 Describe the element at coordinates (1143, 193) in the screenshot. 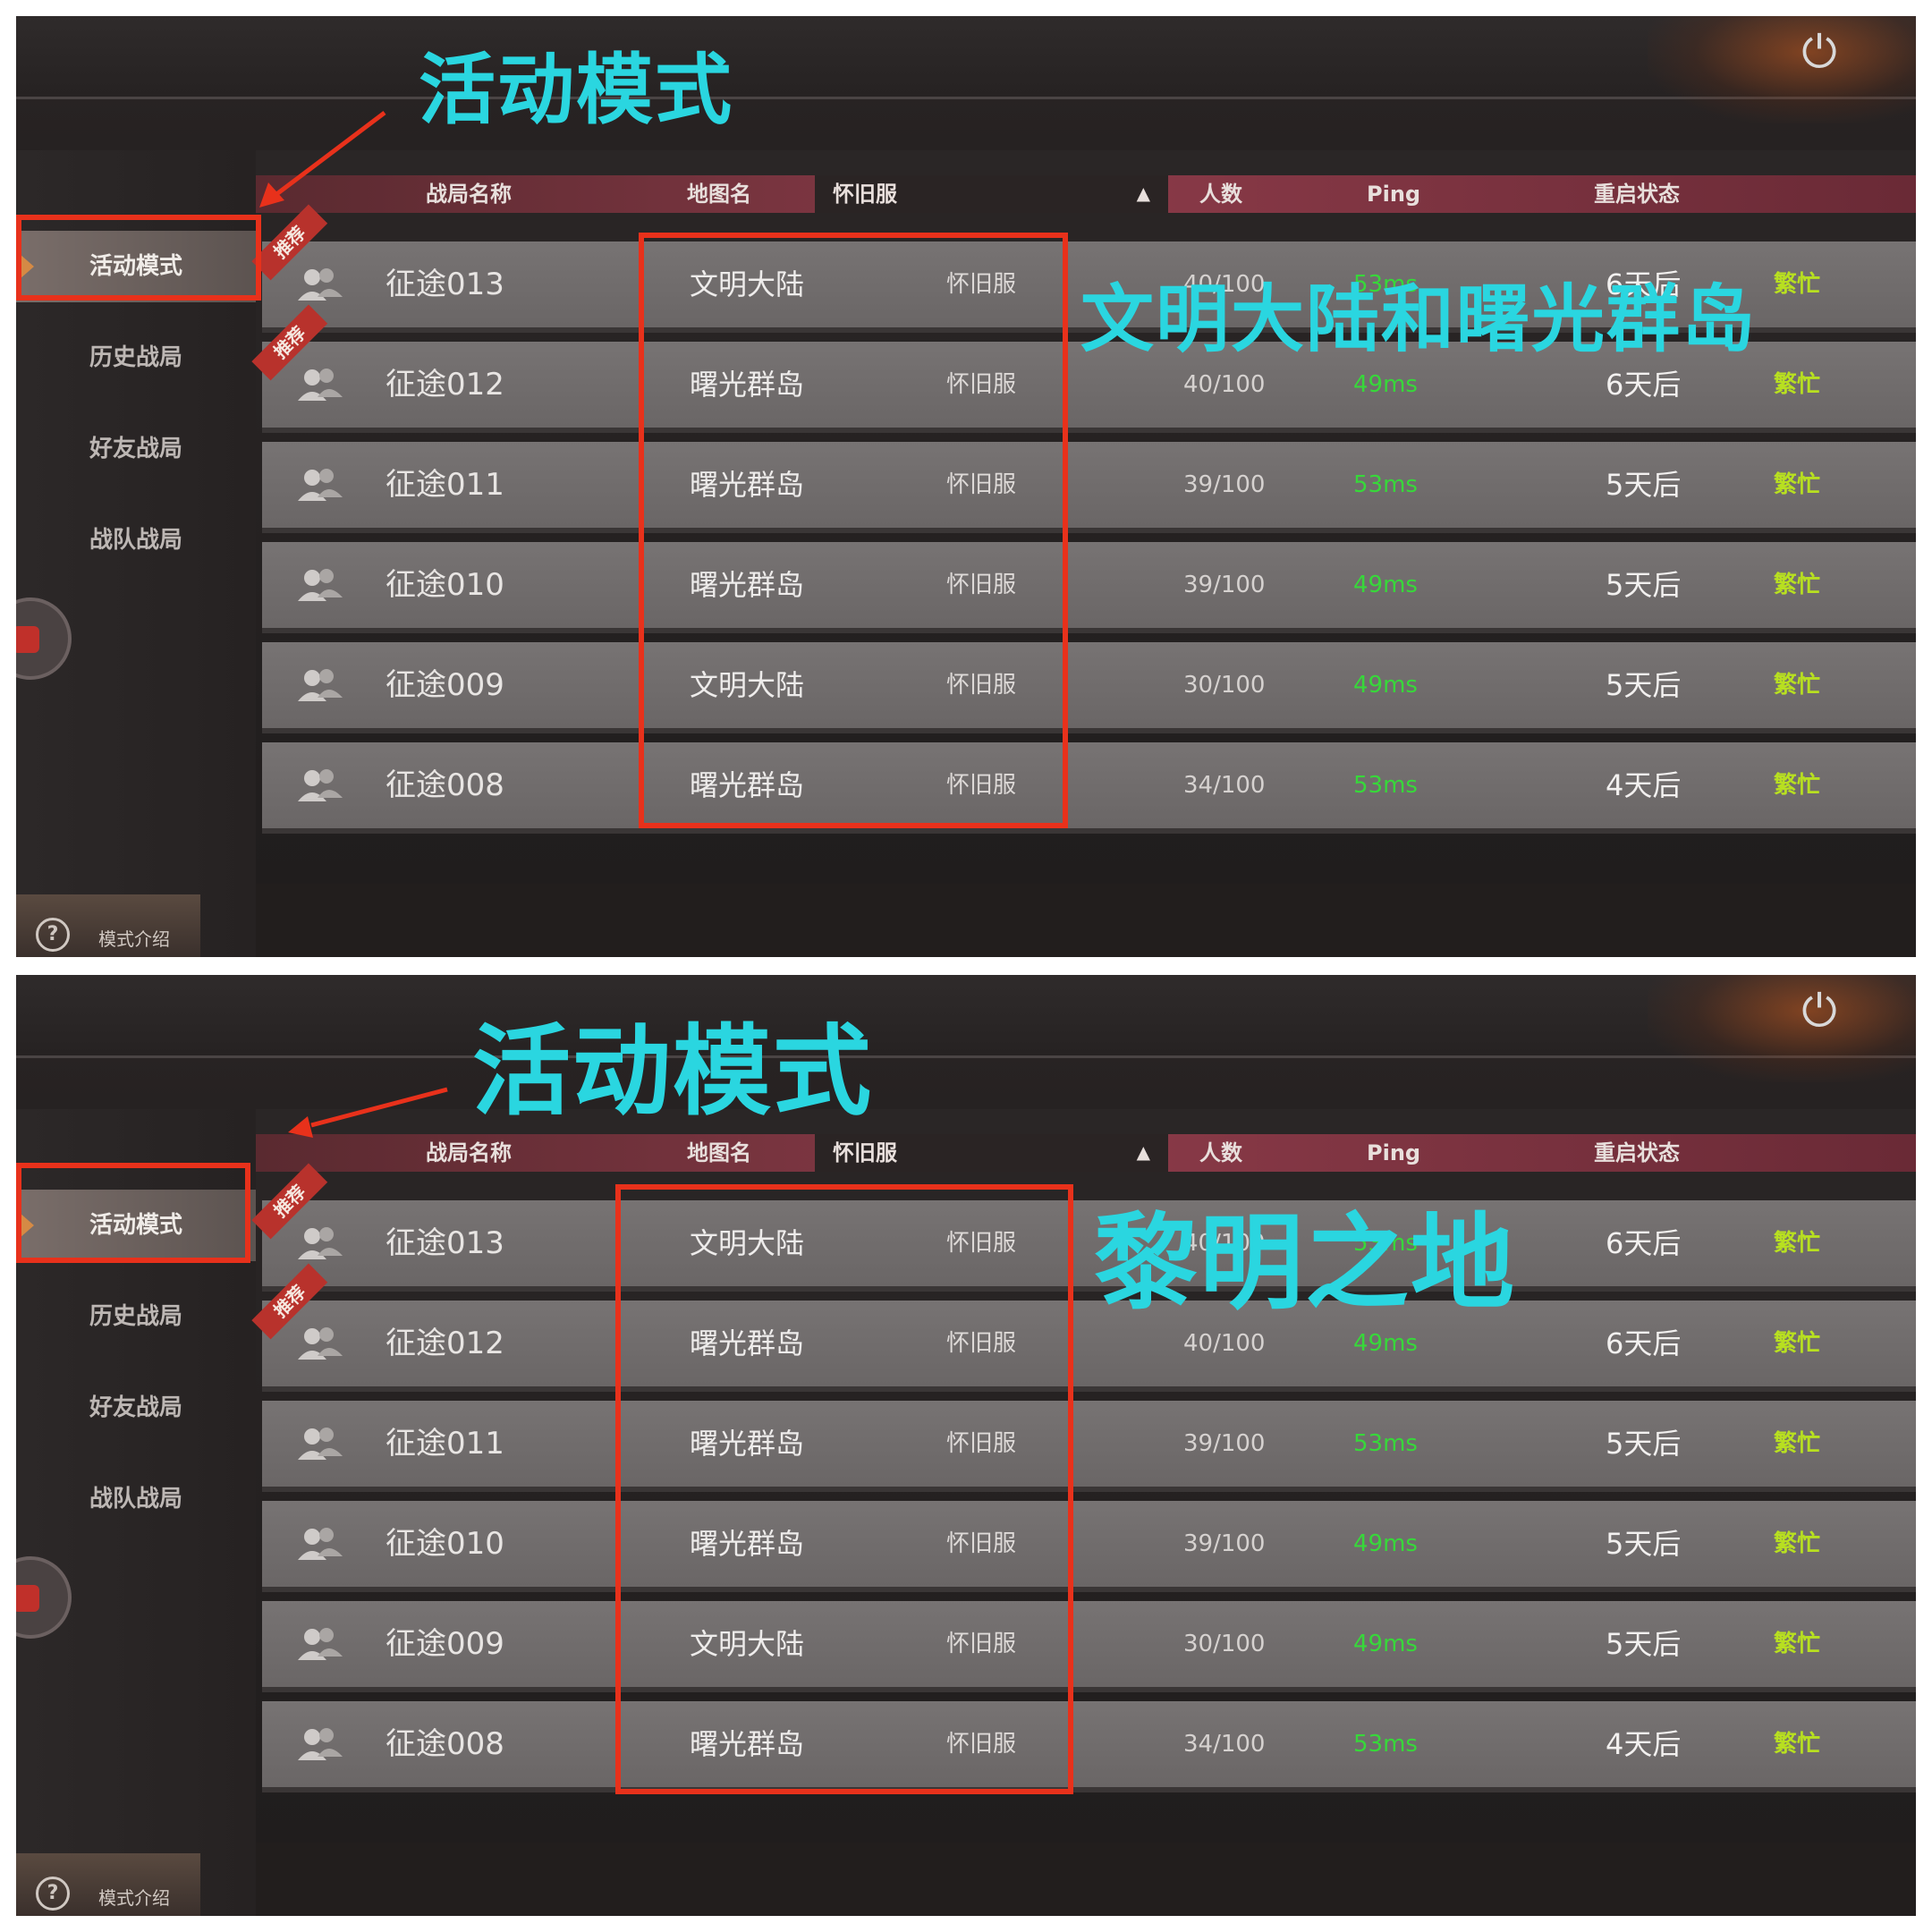

I see `triangle-up-icon: ▲` at that location.